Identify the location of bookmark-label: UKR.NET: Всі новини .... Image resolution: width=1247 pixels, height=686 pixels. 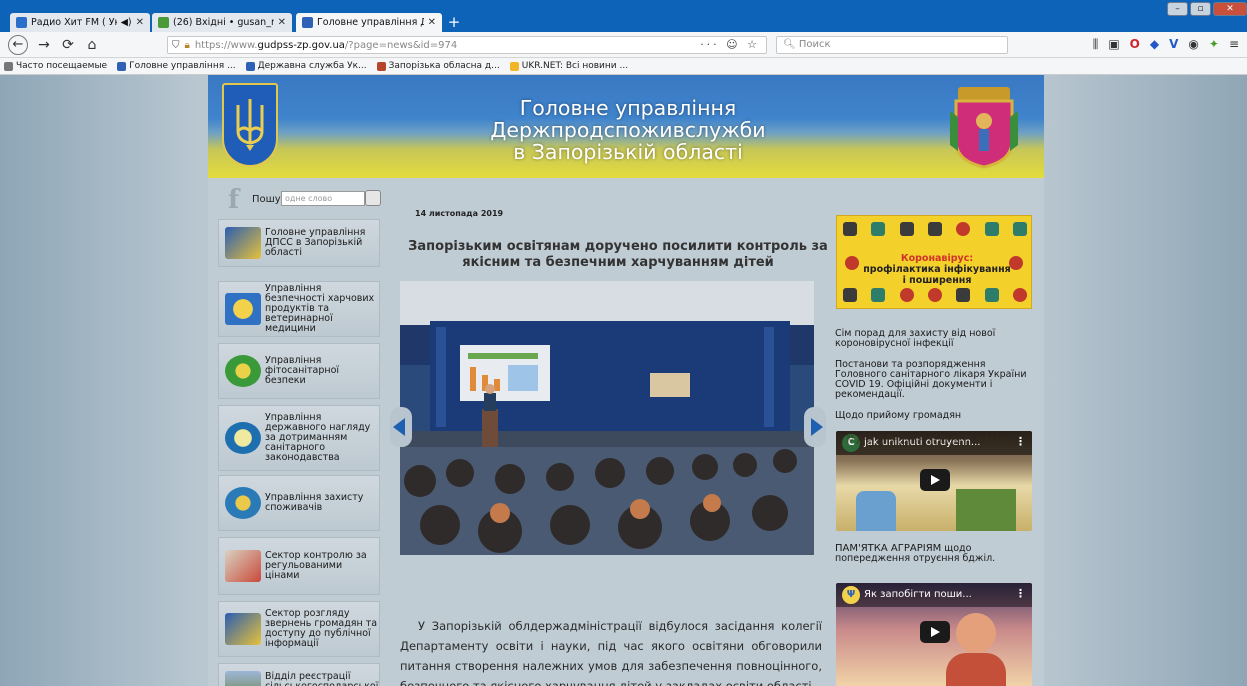
(575, 66).